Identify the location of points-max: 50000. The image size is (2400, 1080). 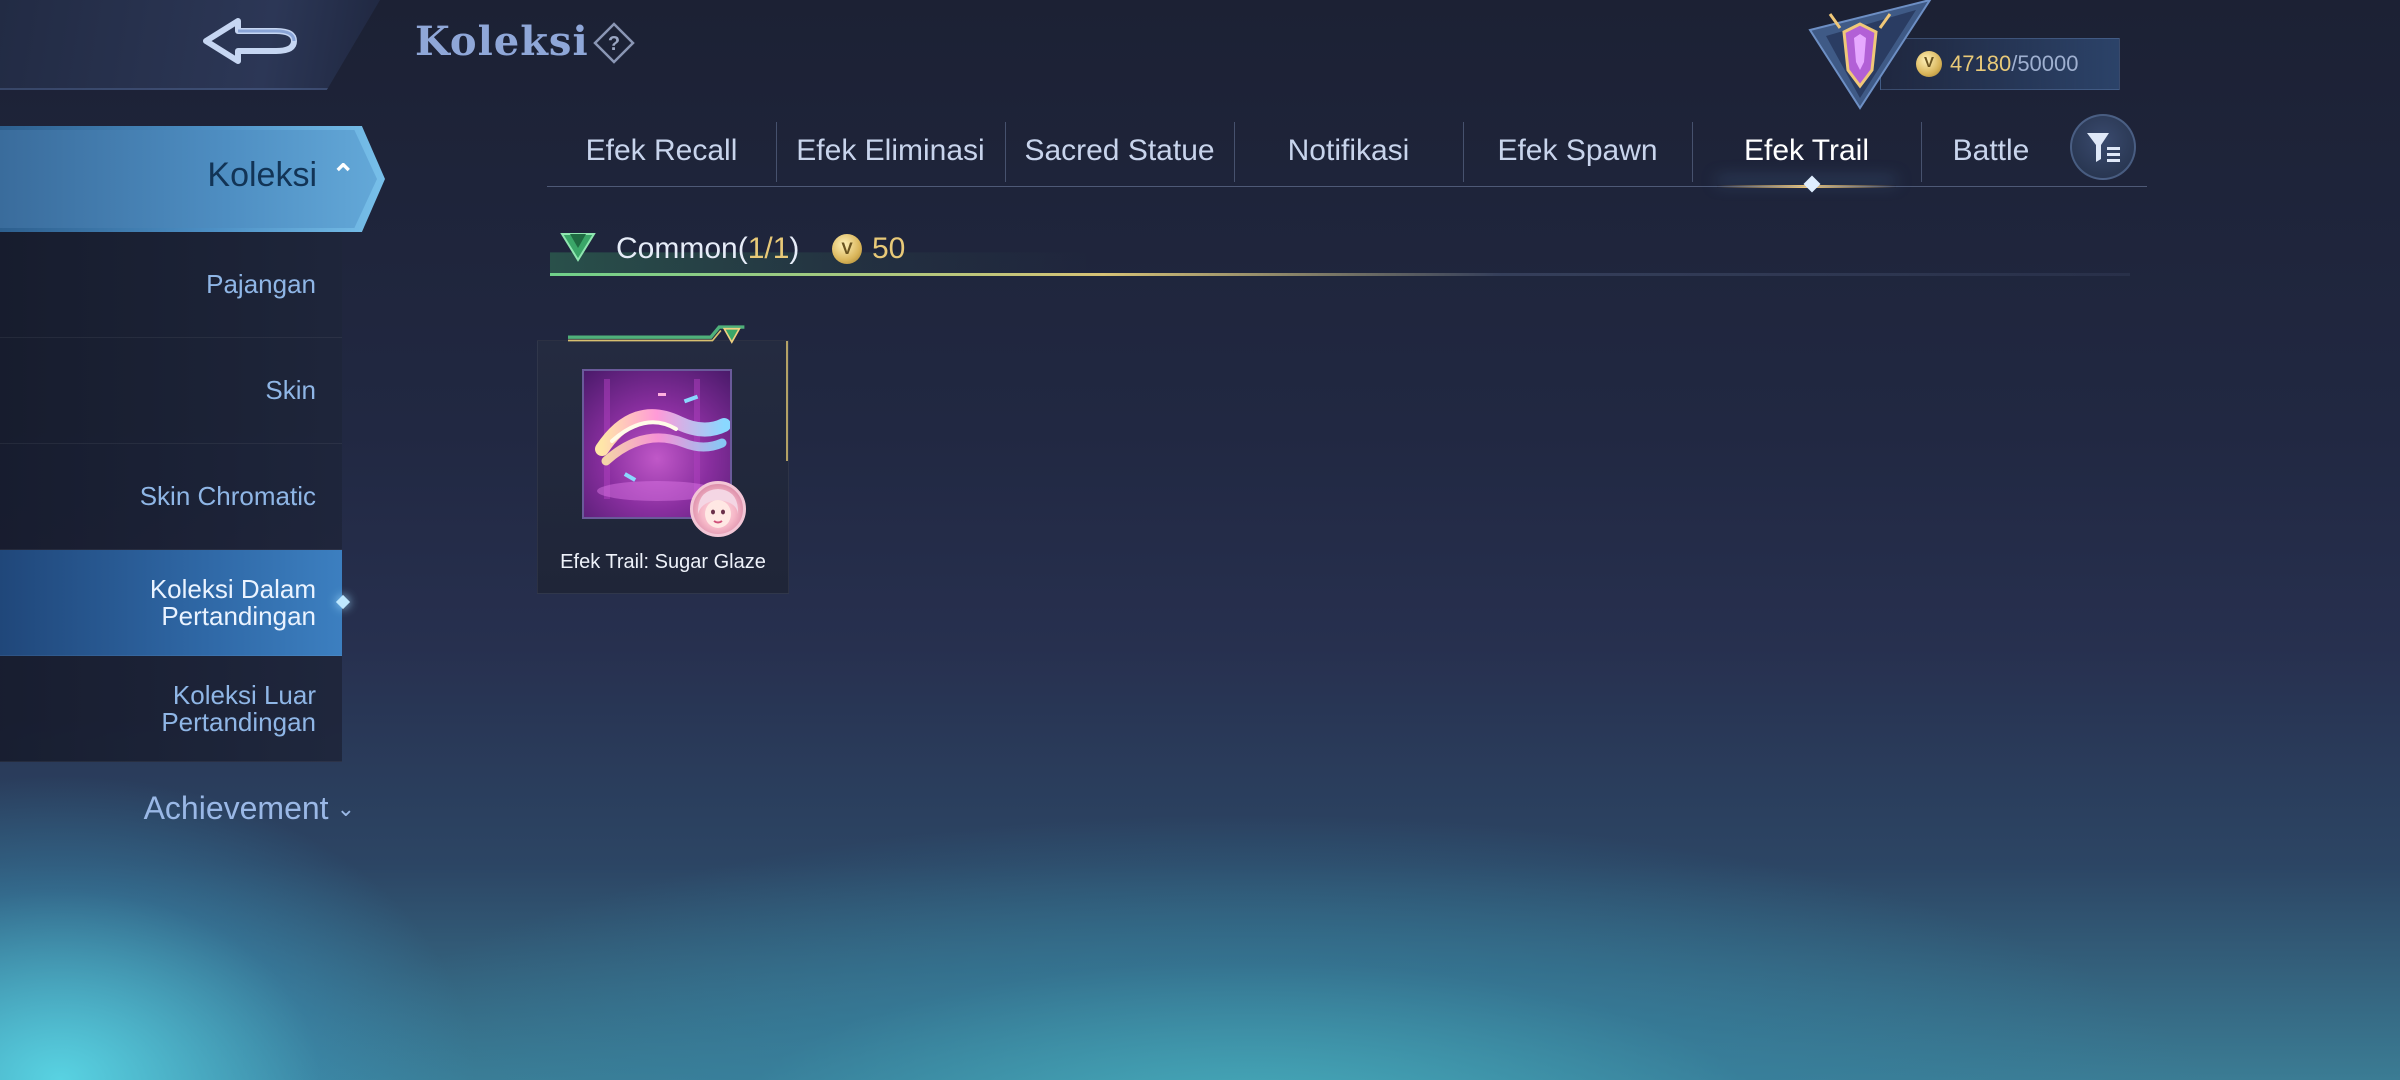
(2048, 63).